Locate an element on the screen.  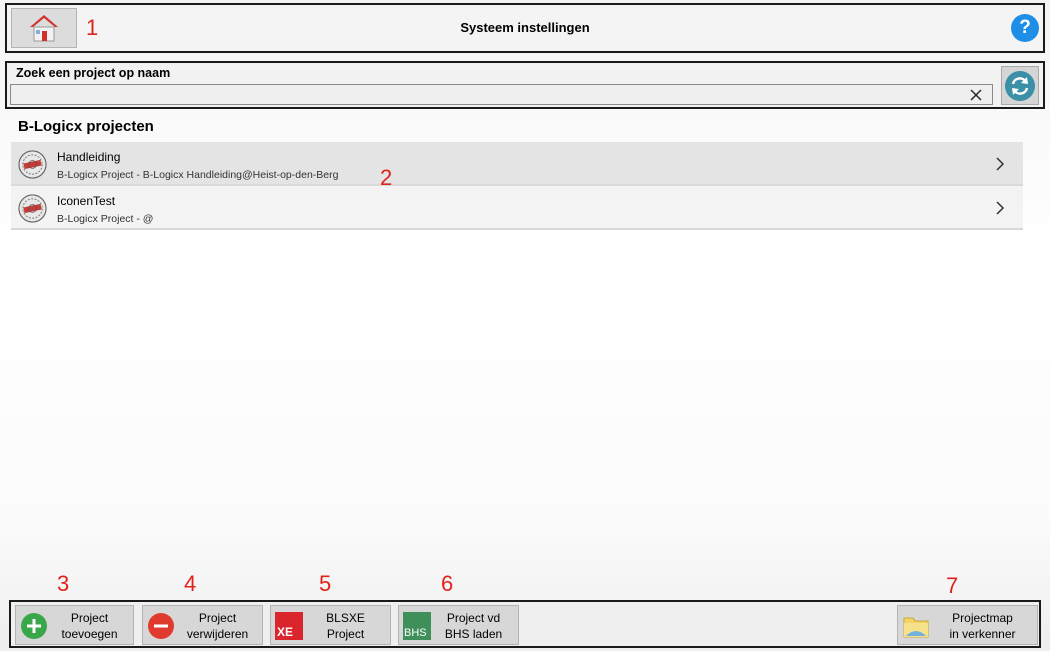
xe-icon: XE is located at coordinates (289, 626).